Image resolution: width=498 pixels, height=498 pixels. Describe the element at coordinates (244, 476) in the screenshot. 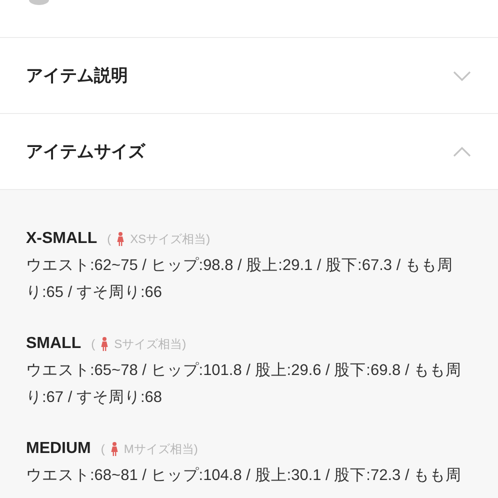

I see `size-measurements: ウエスト:68~81 / ヒップ:104.8 / 股上:30.1 / 股下:72.3 / もも周` at that location.